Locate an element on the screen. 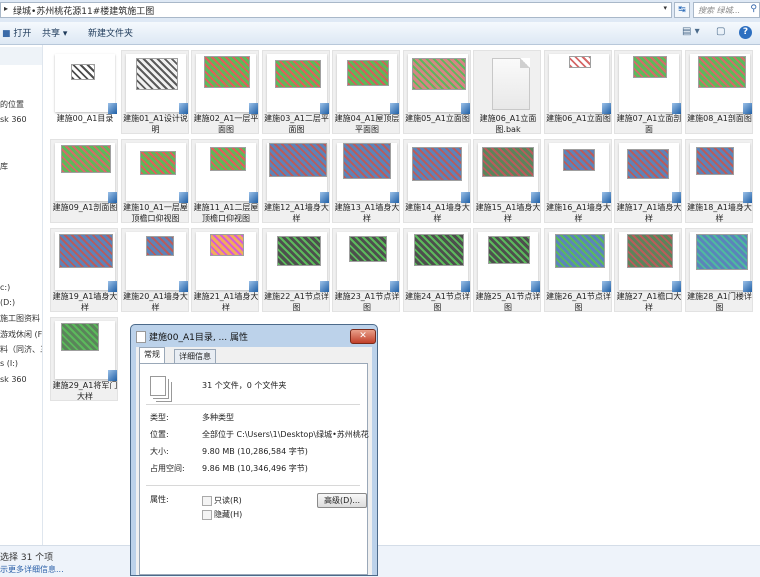 The image size is (760, 577). nav-item: 库 is located at coordinates (4, 166).